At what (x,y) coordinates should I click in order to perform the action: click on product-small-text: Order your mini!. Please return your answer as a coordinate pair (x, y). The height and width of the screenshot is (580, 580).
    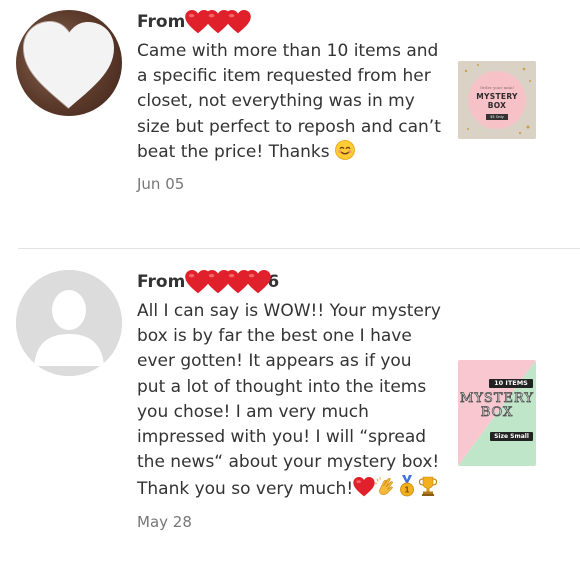
    Looking at the image, I should click on (497, 87).